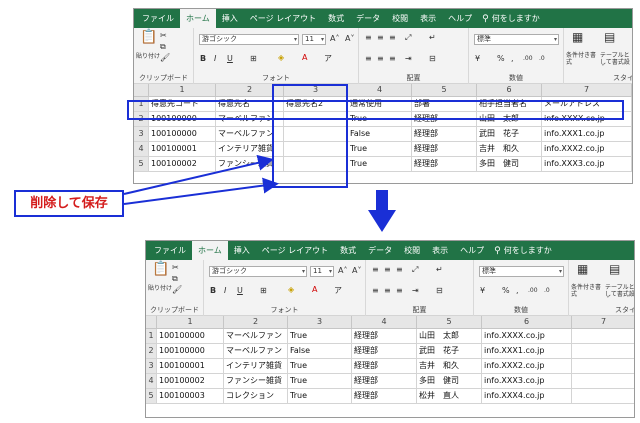 Image resolution: width=640 pixels, height=423 pixels. I want to click on arrow-to-column-bottom, so click(201, 191).